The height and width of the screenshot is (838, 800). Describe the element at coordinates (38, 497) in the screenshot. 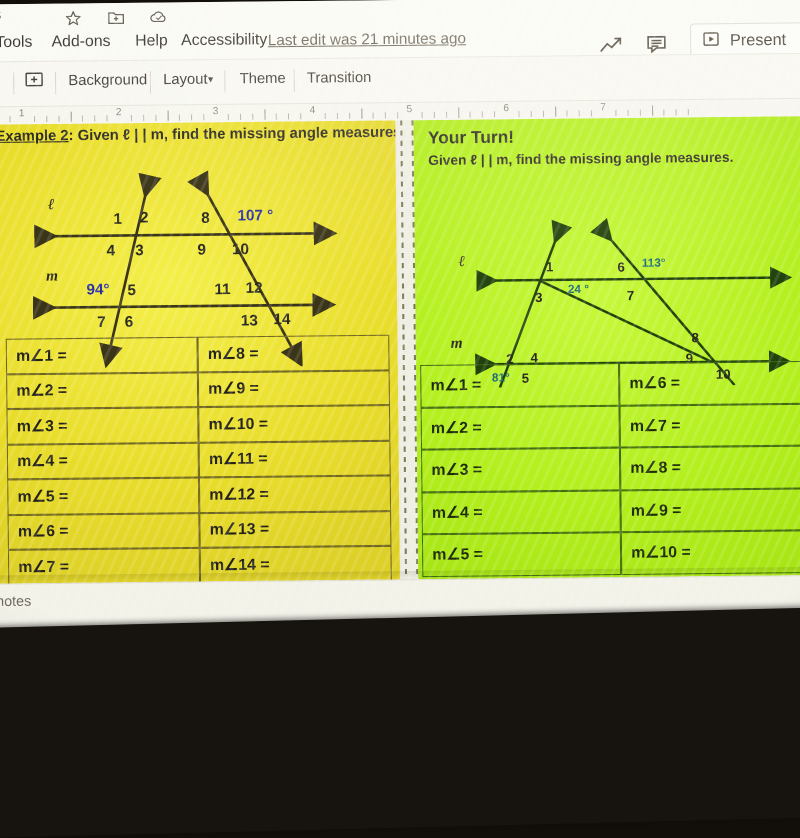

I see `angle-label: m∠5 =` at that location.